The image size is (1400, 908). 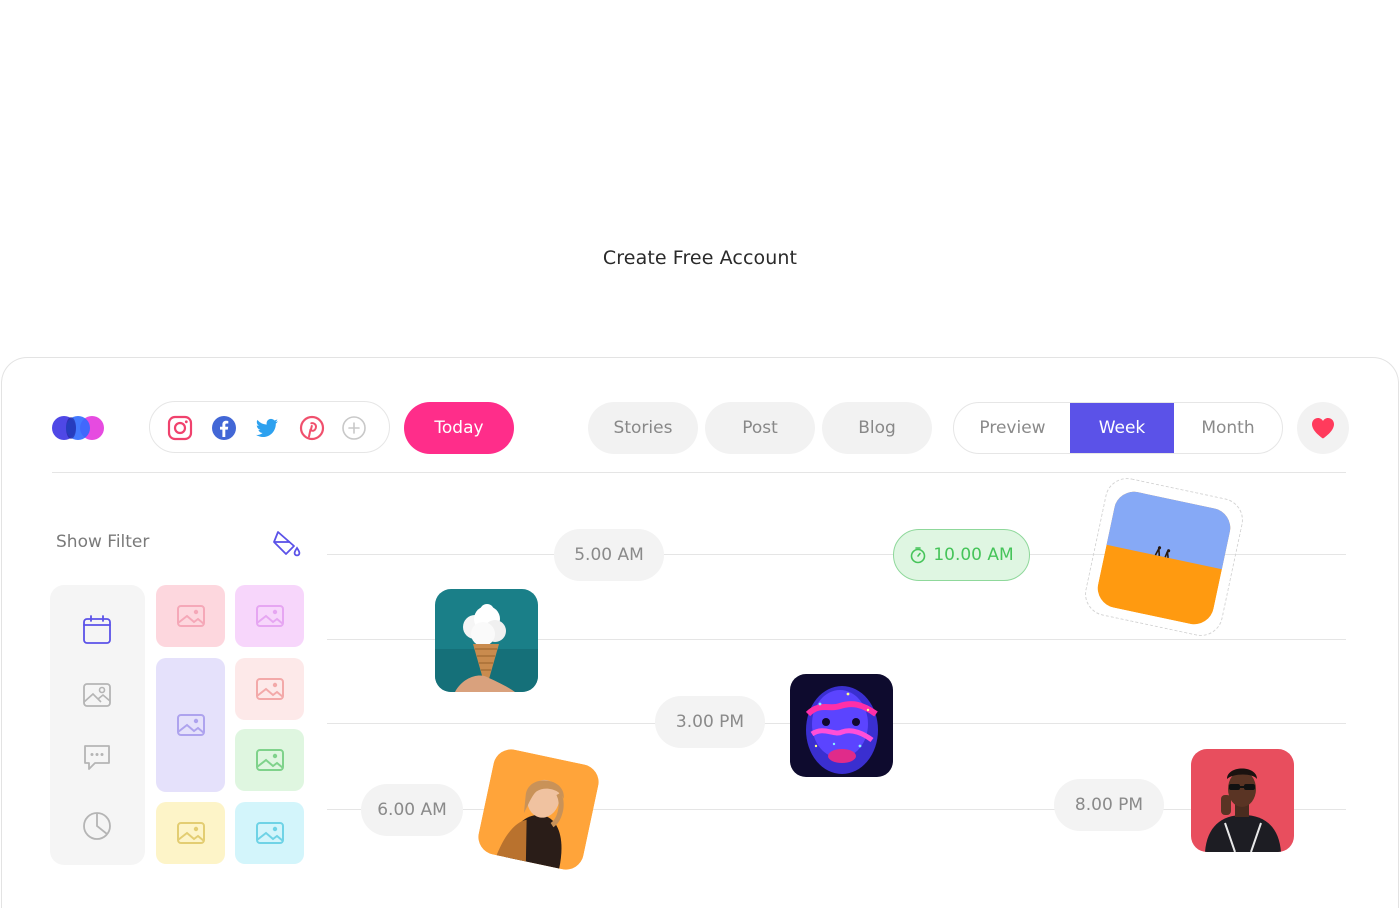 I want to click on filter-tile-pink, so click(x=190, y=616).